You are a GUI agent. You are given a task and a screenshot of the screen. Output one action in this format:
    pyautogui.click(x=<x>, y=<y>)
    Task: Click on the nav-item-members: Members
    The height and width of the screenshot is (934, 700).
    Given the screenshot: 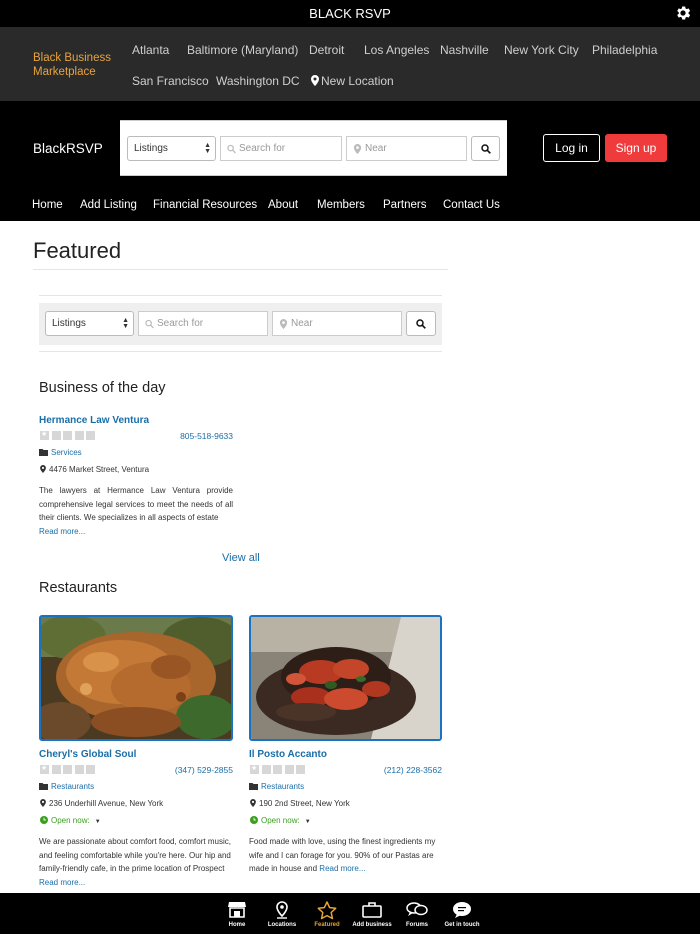 What is the action you would take?
    pyautogui.click(x=341, y=205)
    